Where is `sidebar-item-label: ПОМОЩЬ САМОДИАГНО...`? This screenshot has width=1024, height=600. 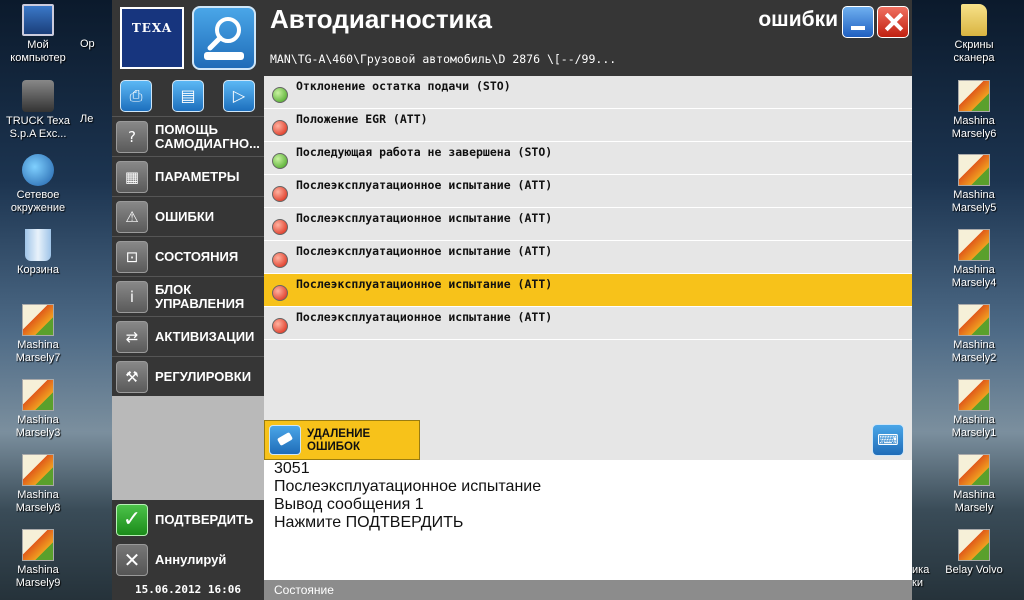
sidebar-item-label: ПОМОЩЬ САМОДИАГНО... is located at coordinates (207, 136).